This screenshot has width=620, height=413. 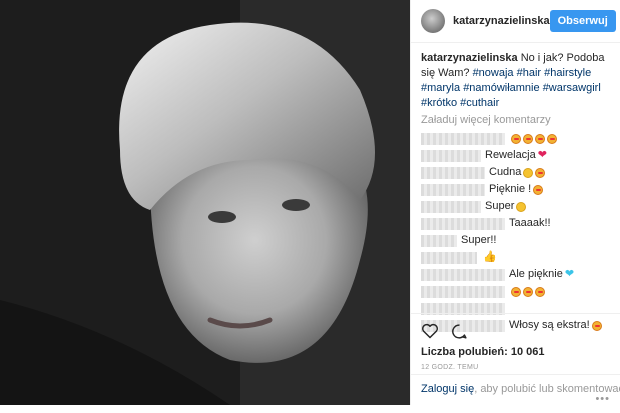 I want to click on thumbs-up-emoji-icon: 👍, so click(x=490, y=257).